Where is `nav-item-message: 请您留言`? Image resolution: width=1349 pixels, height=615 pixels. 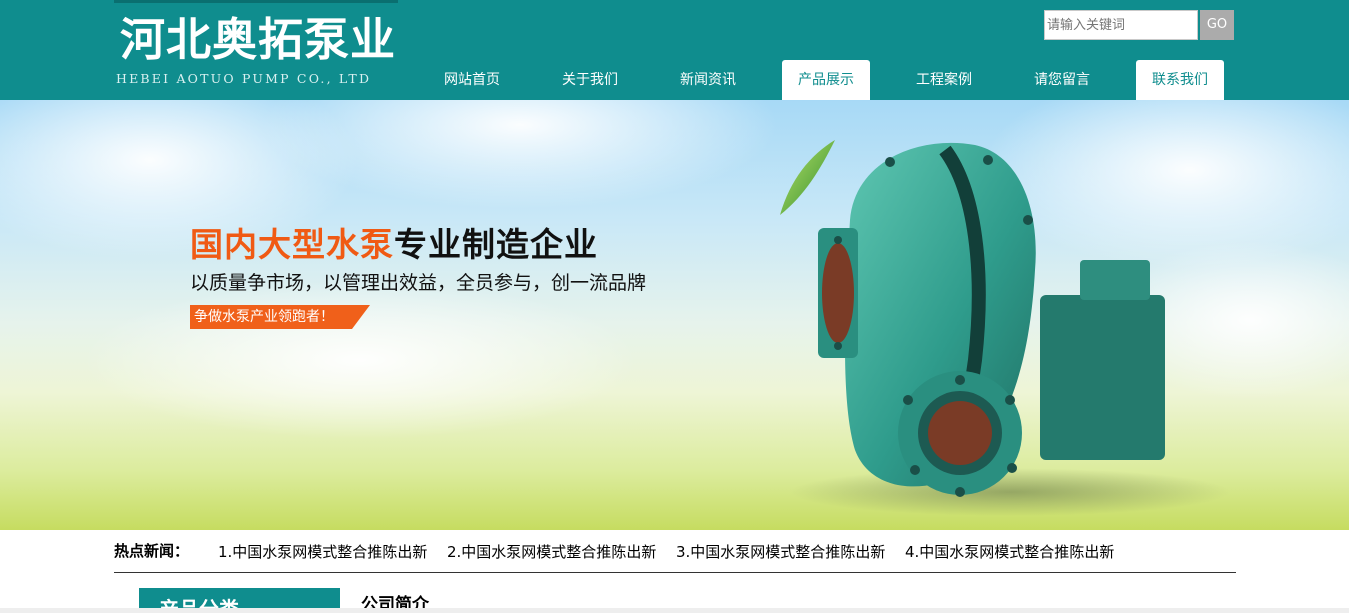 nav-item-message: 请您留言 is located at coordinates (1062, 80).